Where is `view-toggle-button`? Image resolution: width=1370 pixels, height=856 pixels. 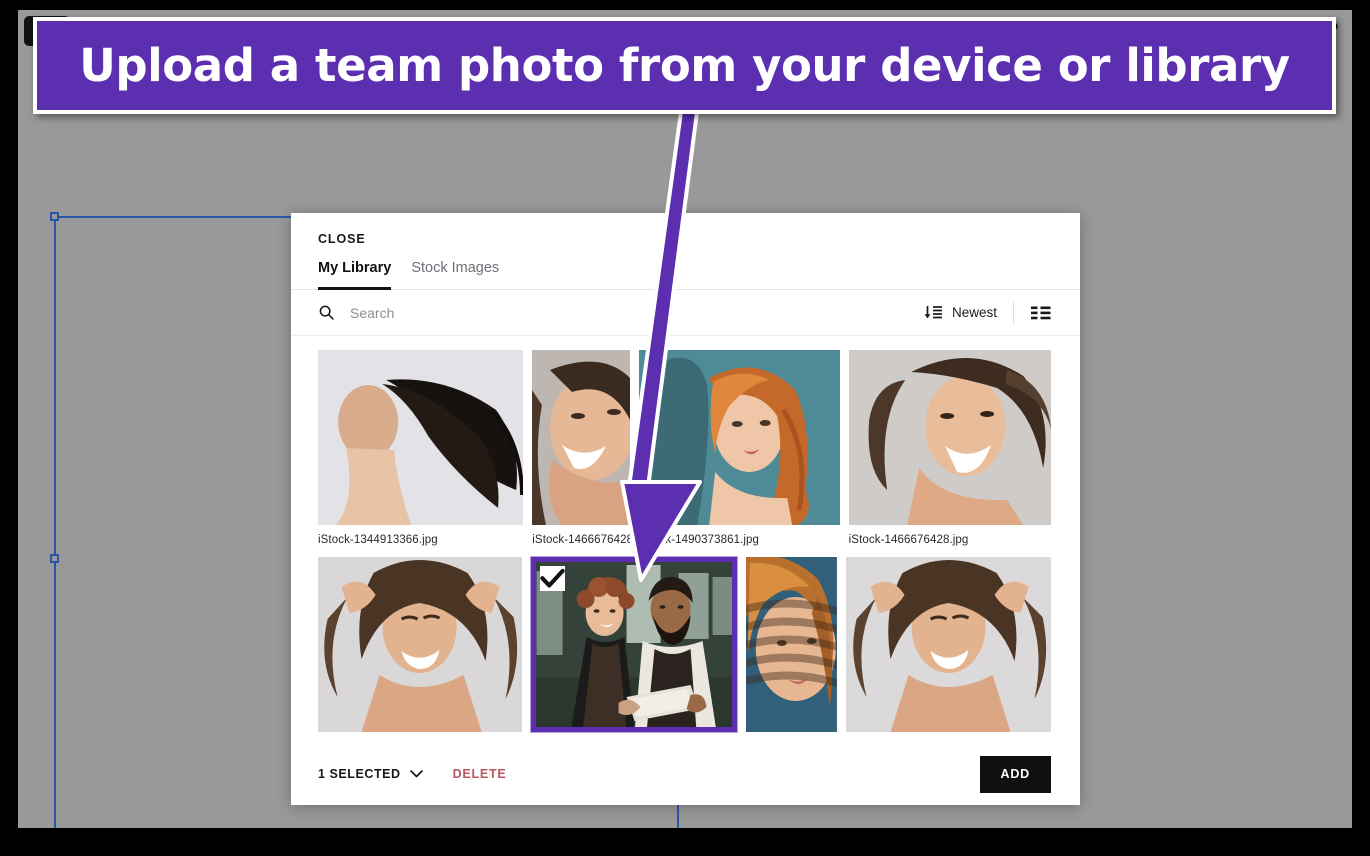 view-toggle-button is located at coordinates (1032, 313).